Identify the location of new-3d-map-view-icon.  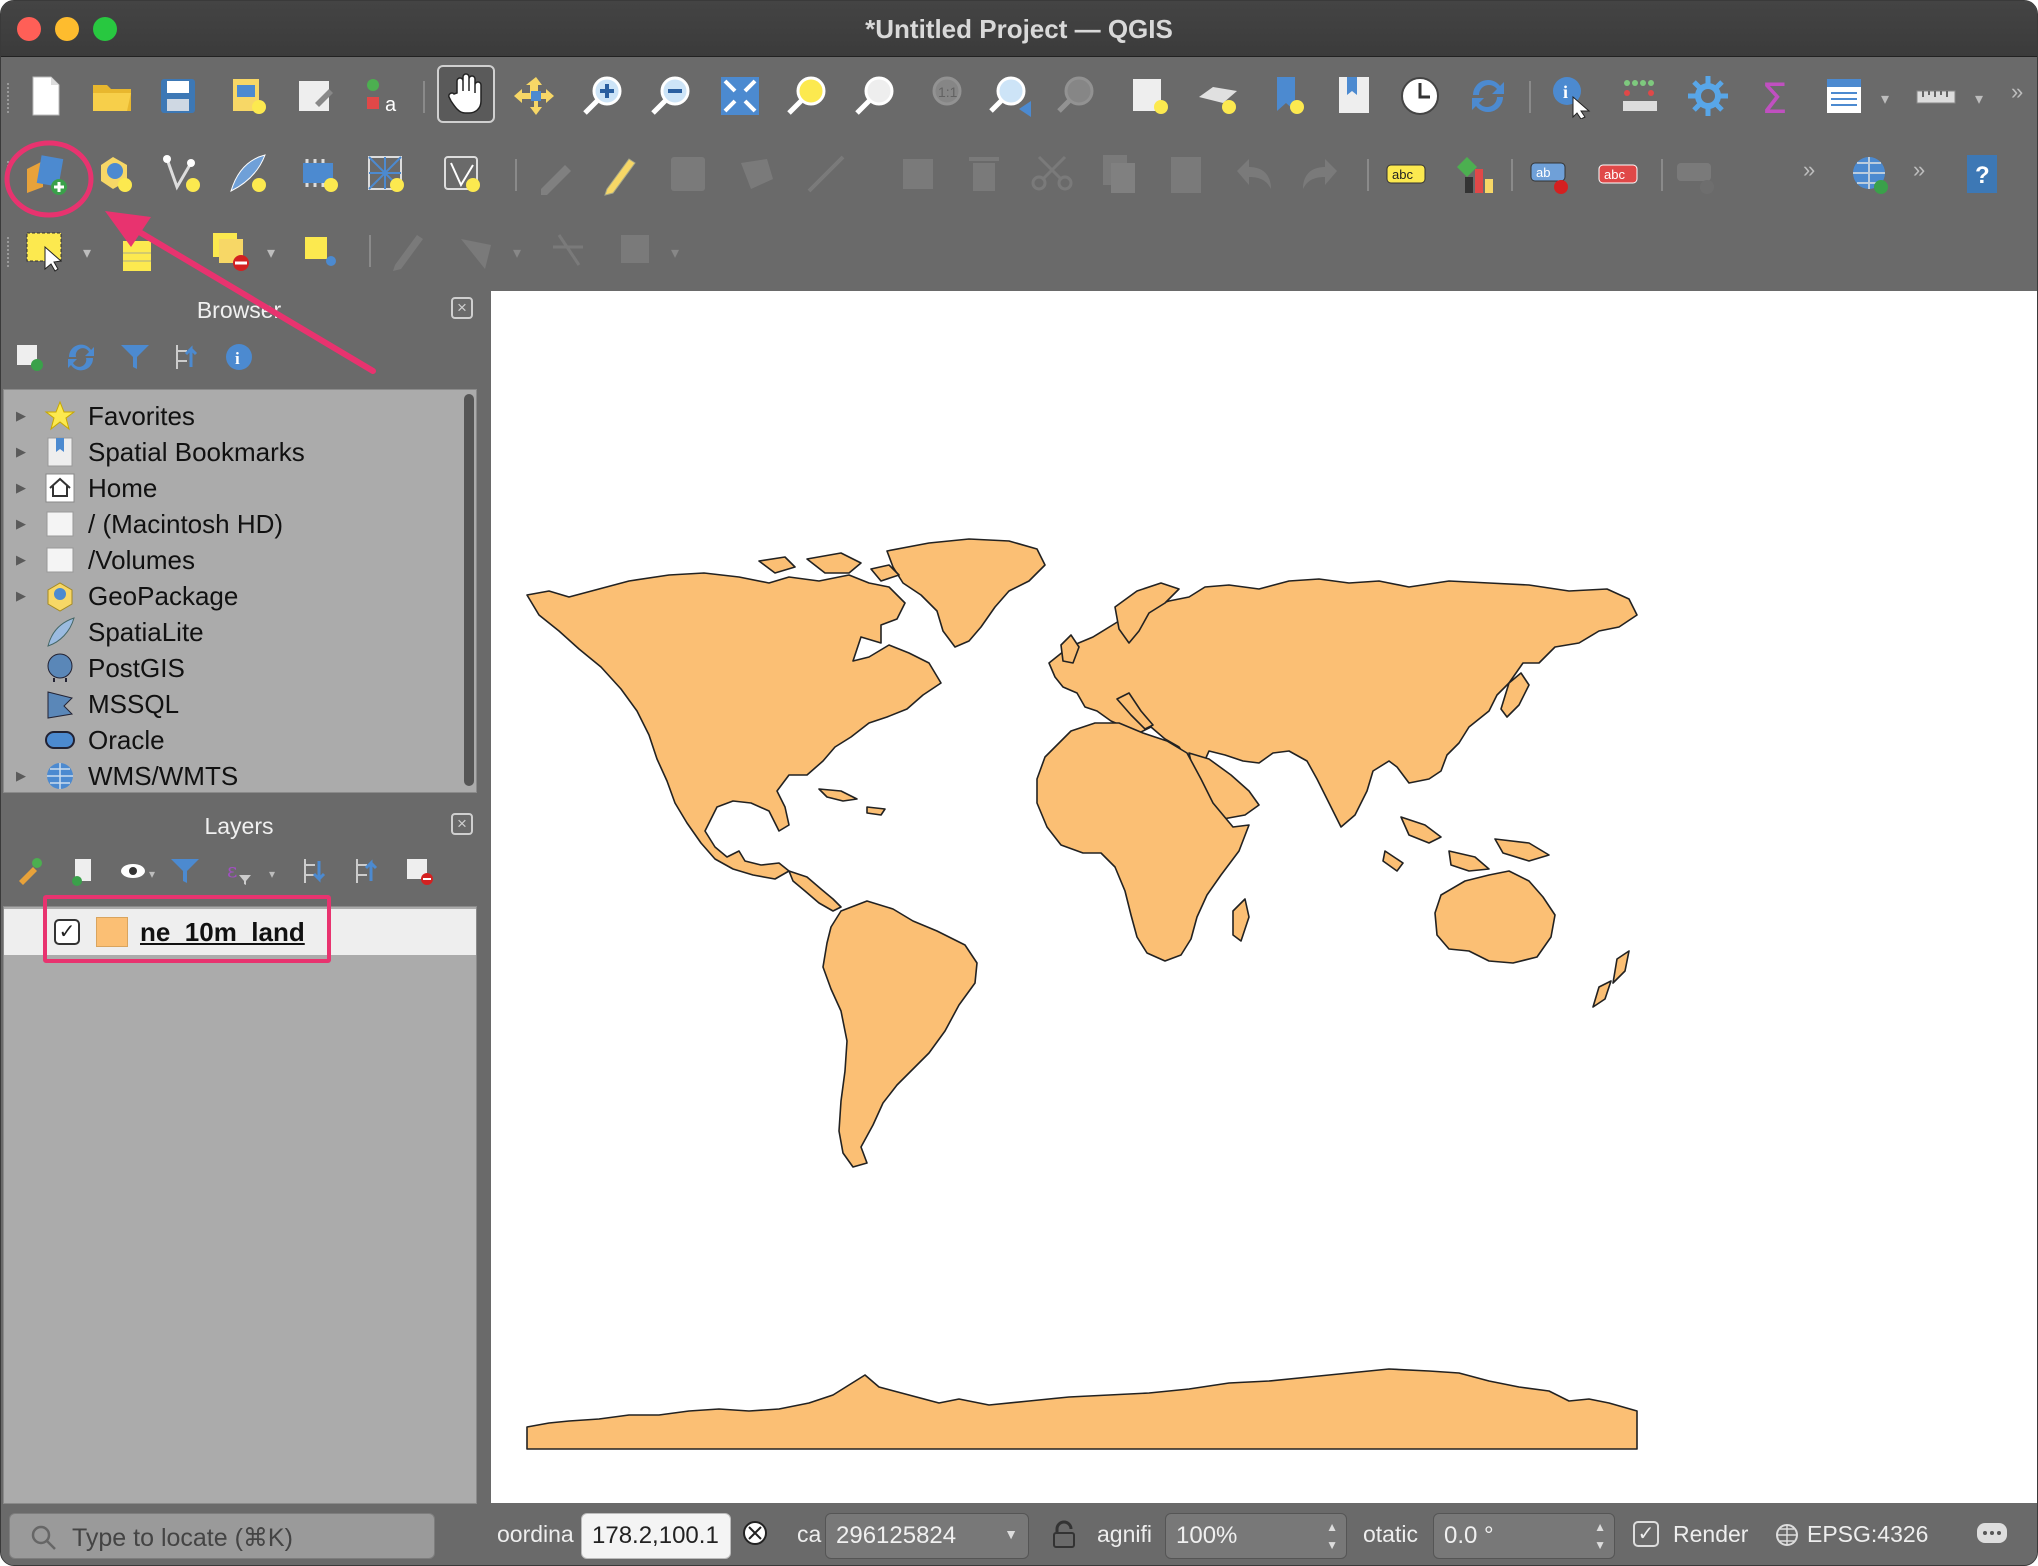
(1218, 96).